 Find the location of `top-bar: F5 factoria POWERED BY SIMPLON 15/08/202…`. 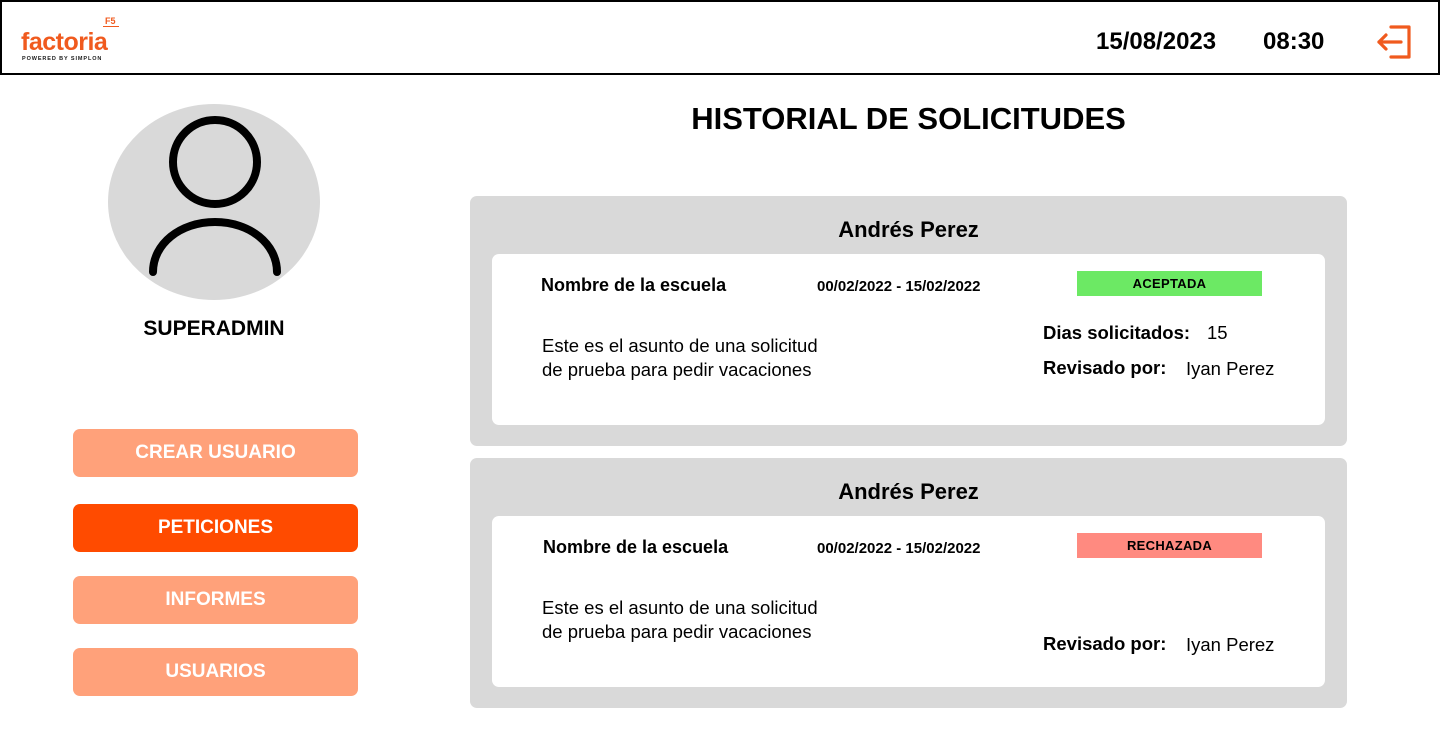

top-bar: F5 factoria POWERED BY SIMPLON 15/08/202… is located at coordinates (720, 37).